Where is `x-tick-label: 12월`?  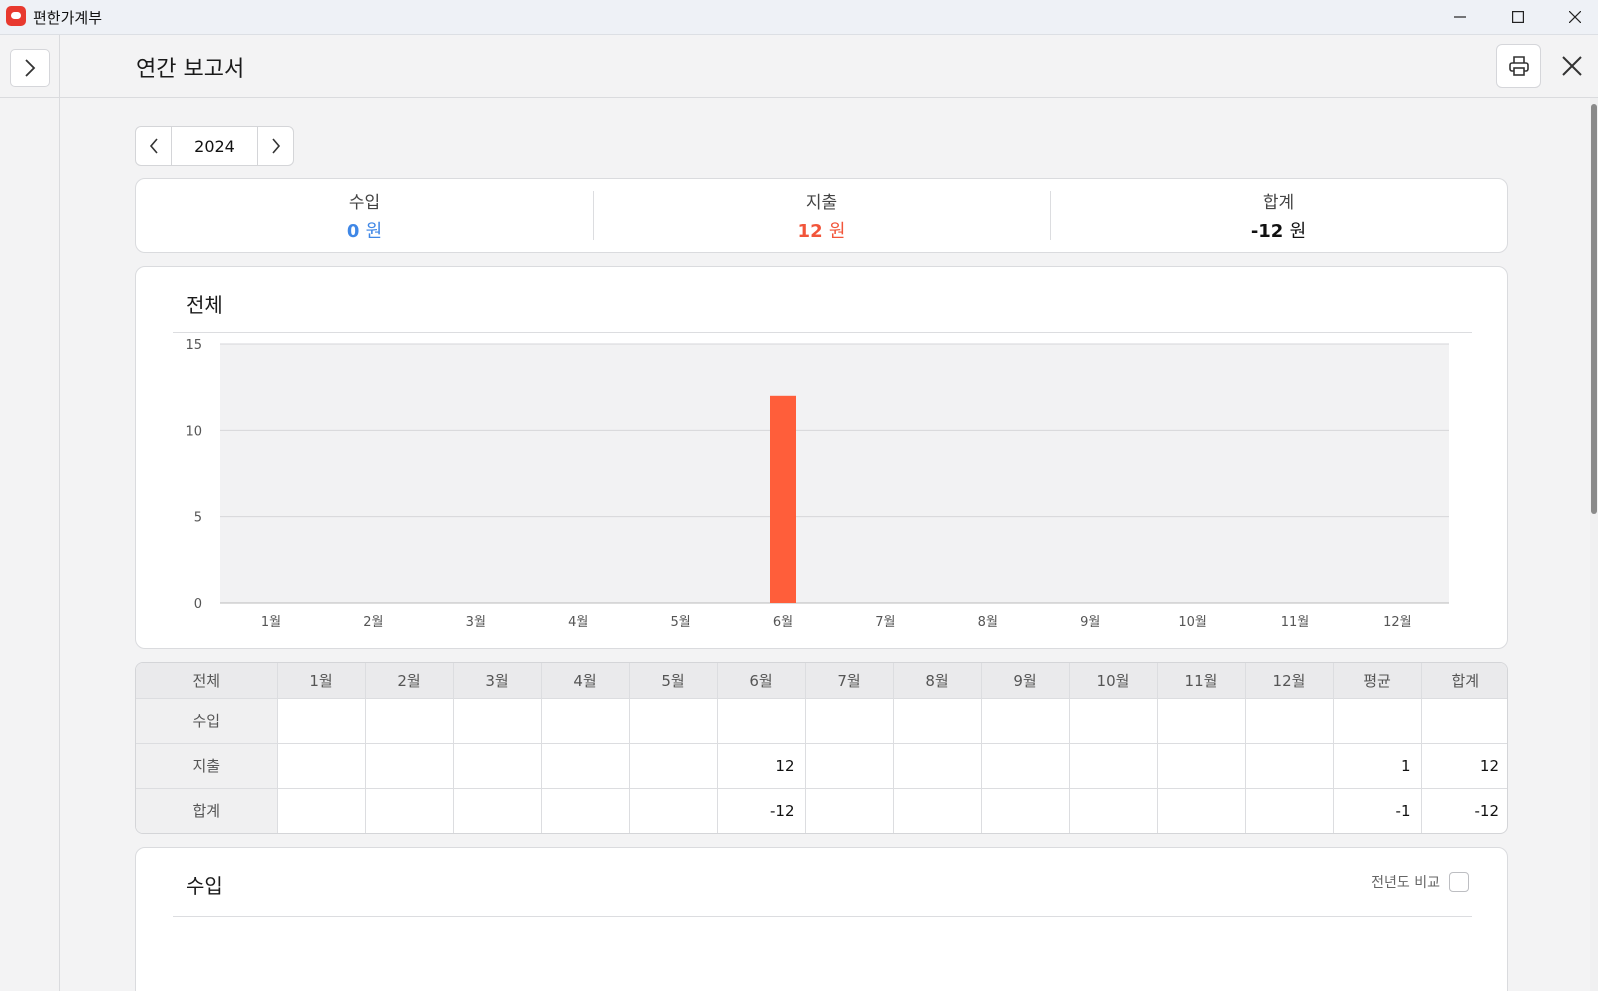 x-tick-label: 12월 is located at coordinates (1397, 622).